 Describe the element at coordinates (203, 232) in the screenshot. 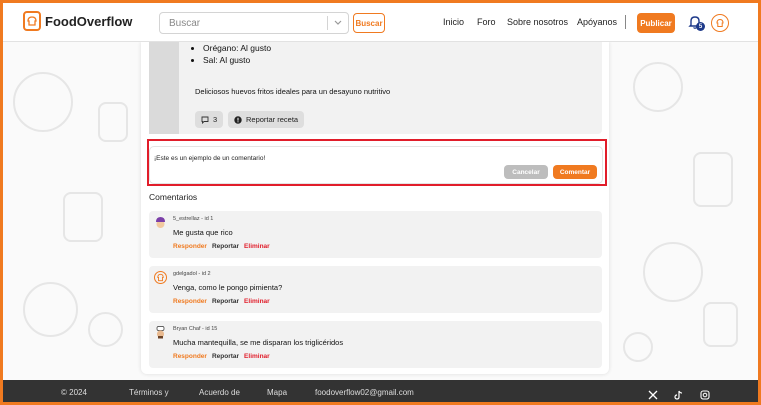

I see `comment-text: Me gusta que rico` at that location.